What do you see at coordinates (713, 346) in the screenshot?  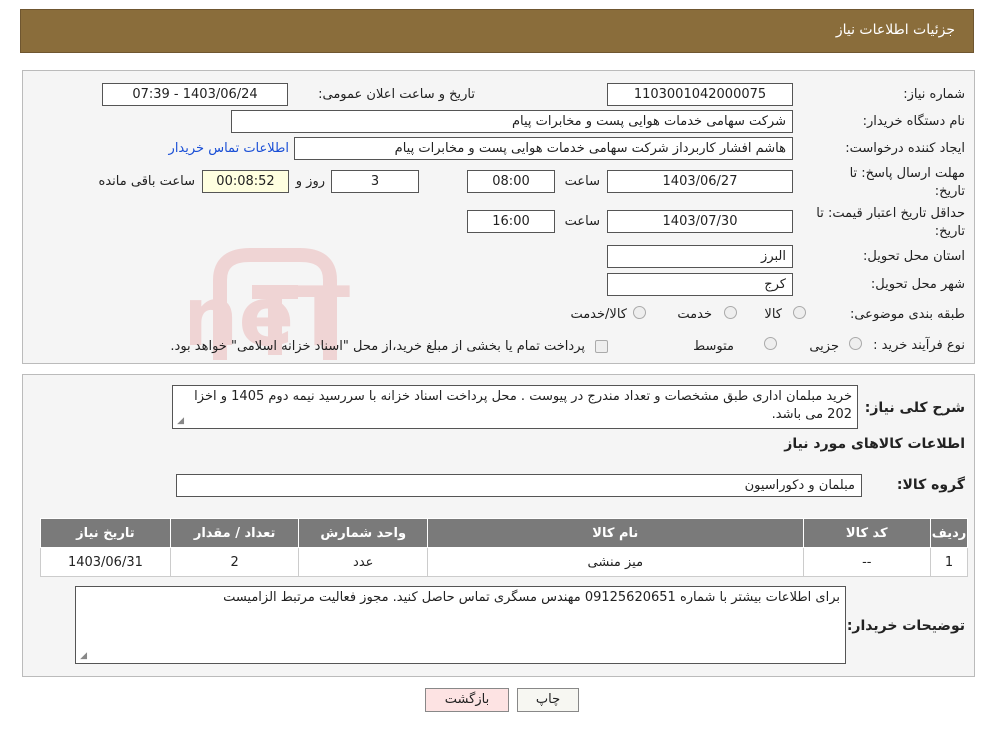 I see `process-option-medium: متوسط` at bounding box center [713, 346].